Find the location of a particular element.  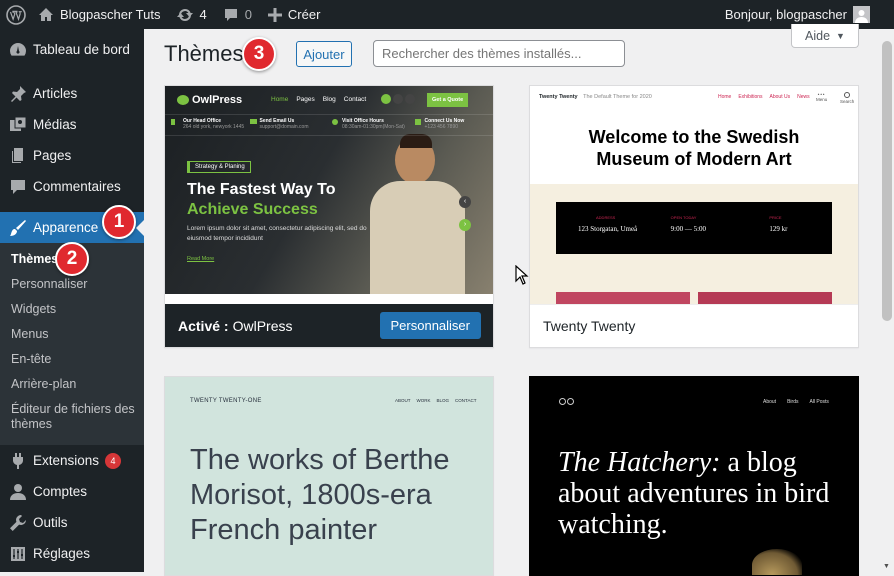

preview-nav-item: ABOUT is located at coordinates (403, 400).